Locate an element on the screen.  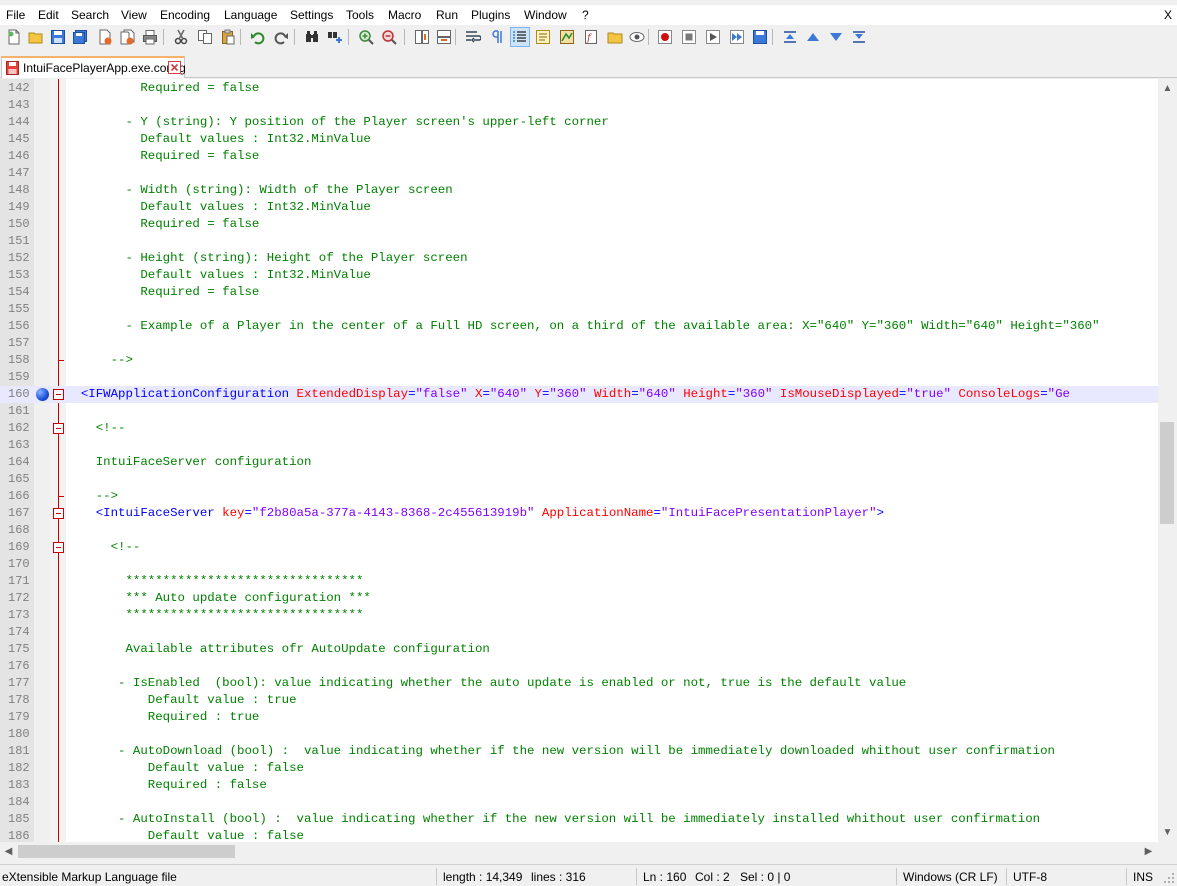
code-text: IntuiFaceServer configuration is located at coordinates (189, 462).